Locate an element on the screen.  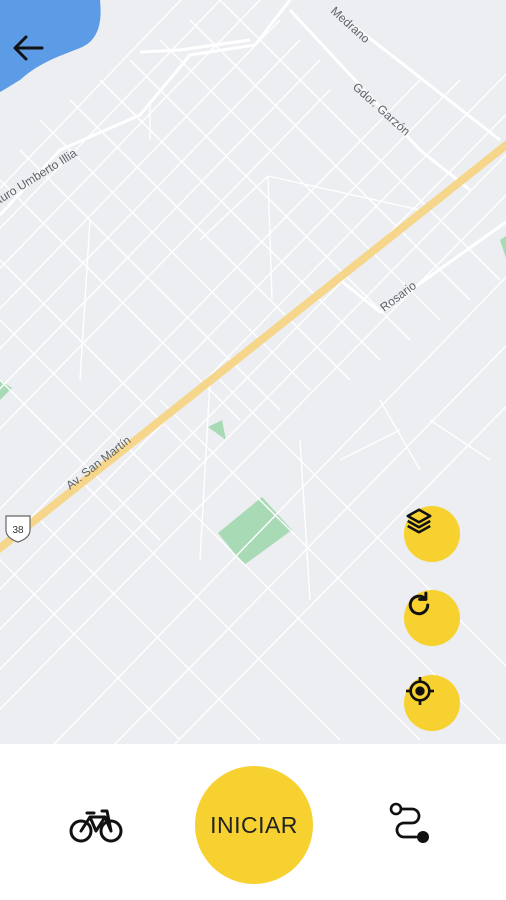
street-label-garzon: Gdor. Garzón is located at coordinates (381, 109).